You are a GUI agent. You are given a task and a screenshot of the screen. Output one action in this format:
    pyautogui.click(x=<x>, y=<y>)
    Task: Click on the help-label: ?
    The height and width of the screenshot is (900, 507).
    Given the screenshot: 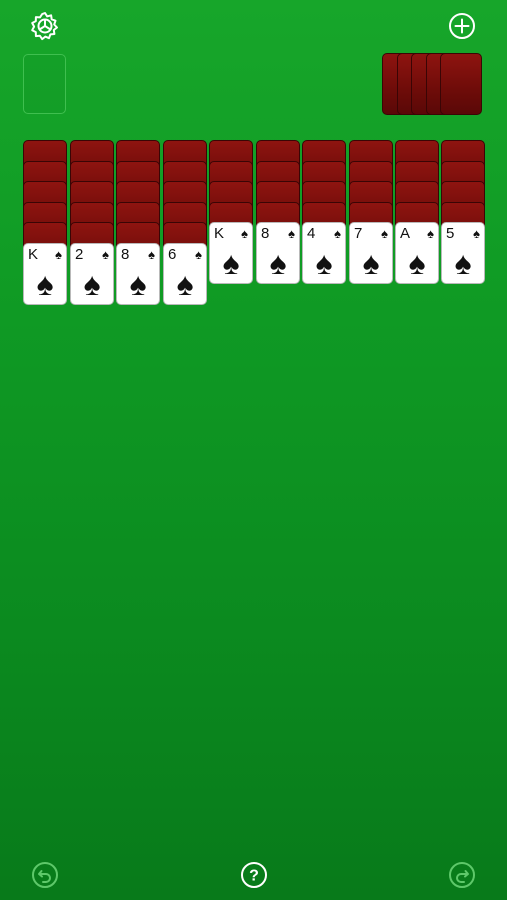 What is the action you would take?
    pyautogui.click(x=254, y=876)
    